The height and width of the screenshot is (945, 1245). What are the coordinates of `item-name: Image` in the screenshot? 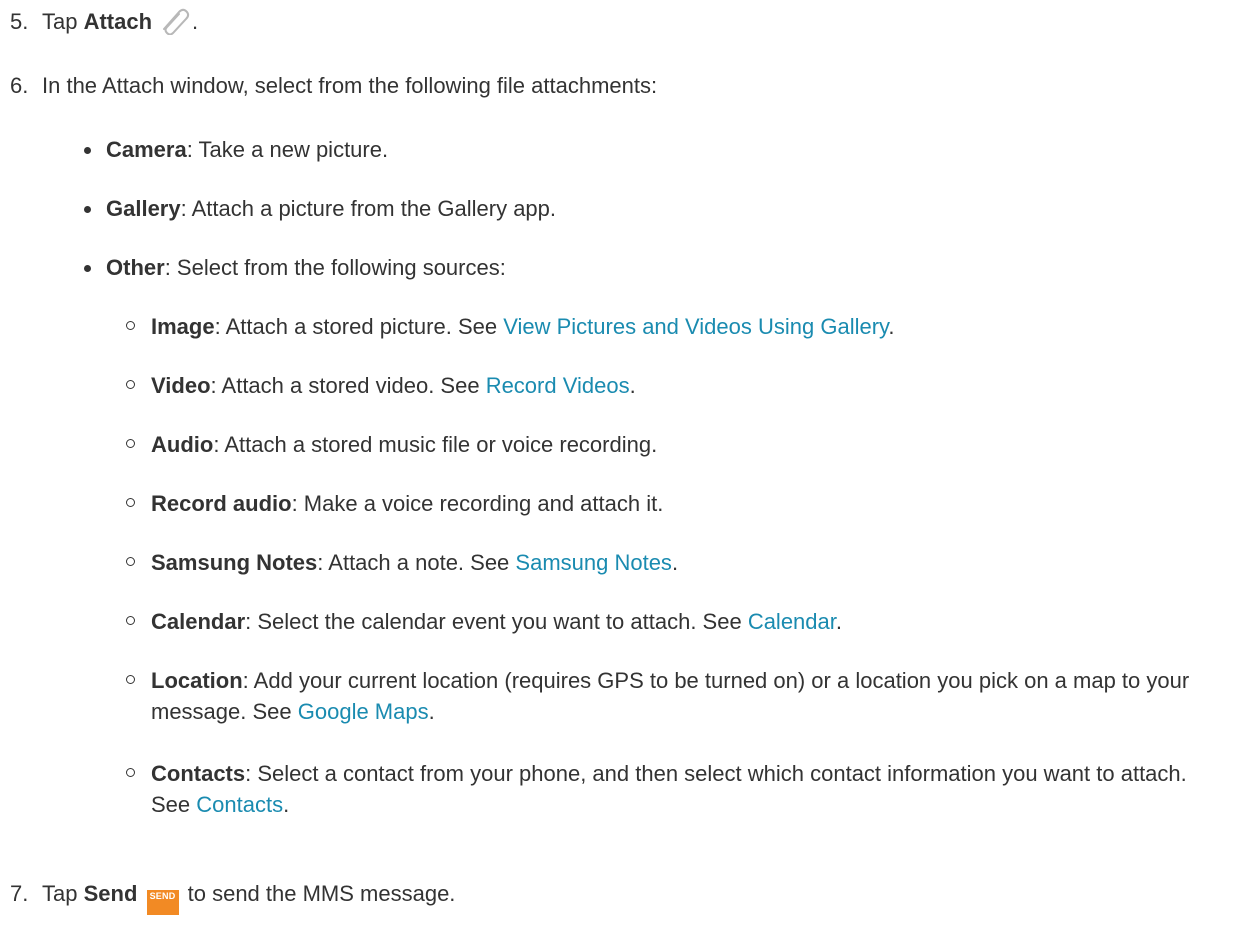 It's located at (183, 326).